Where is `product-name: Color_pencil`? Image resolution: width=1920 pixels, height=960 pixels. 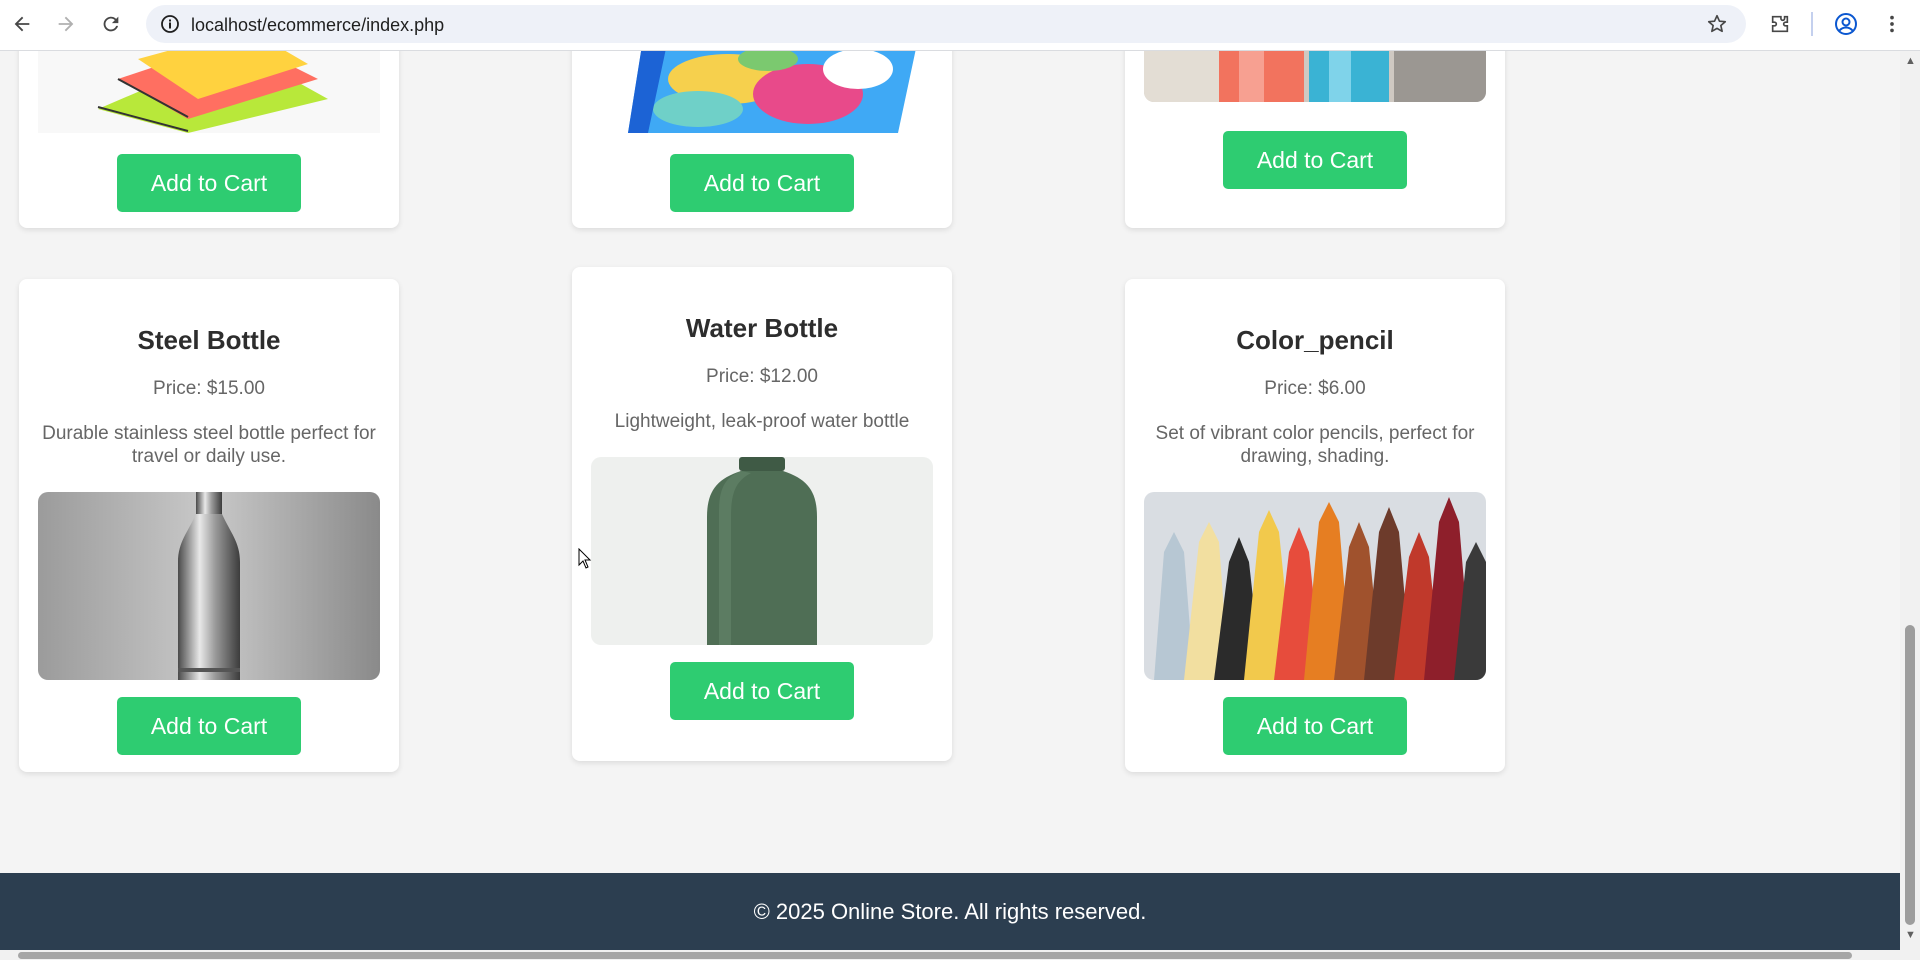
product-name: Color_pencil is located at coordinates (1315, 340).